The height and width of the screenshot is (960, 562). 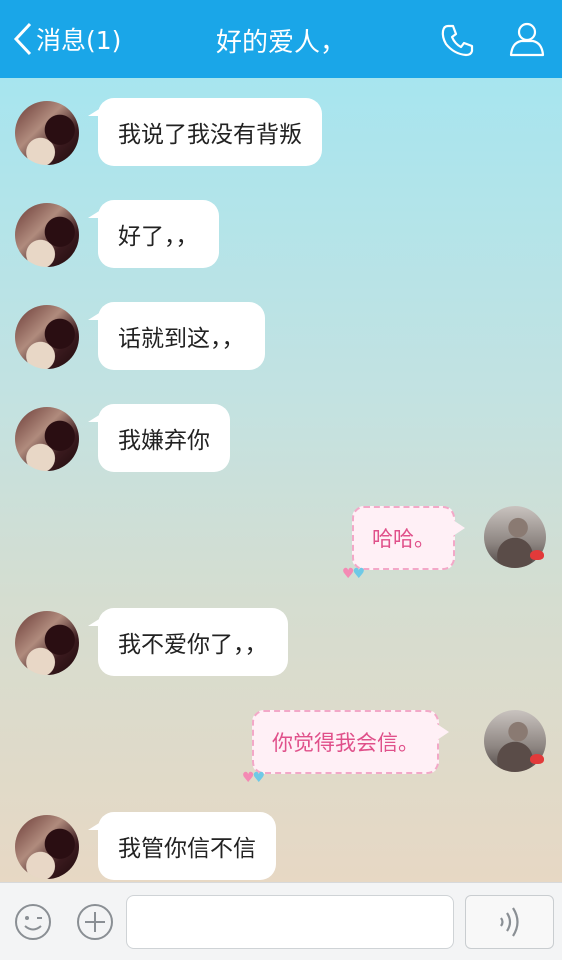 What do you see at coordinates (281, 337) in the screenshot?
I see `message-row: 话就到这，，` at bounding box center [281, 337].